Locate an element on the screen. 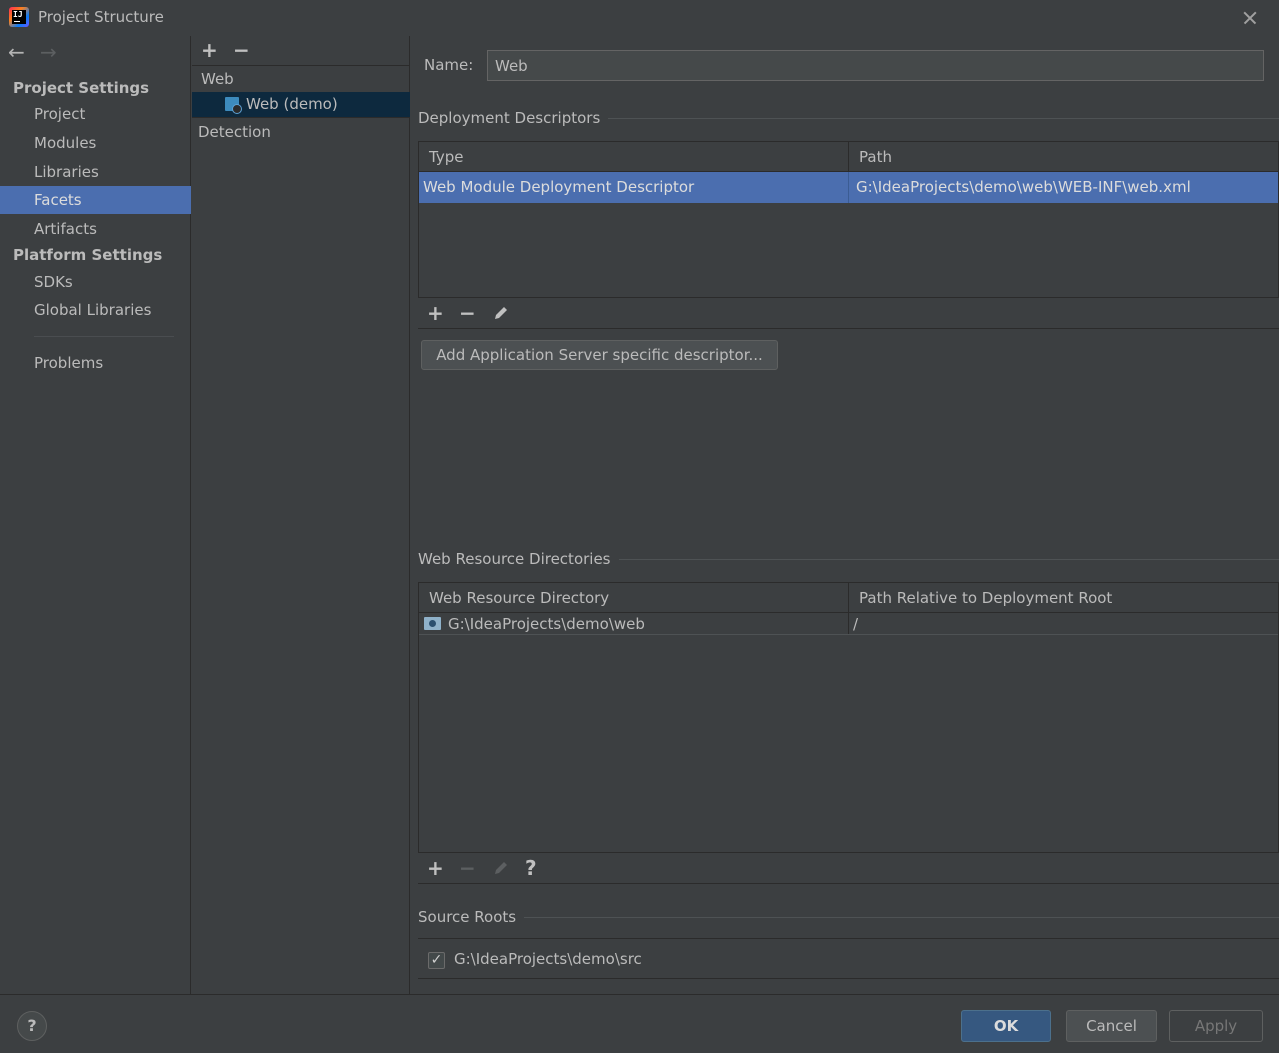 This screenshot has width=1279, height=1053. deployment-descriptors-title: Deployment Descriptors is located at coordinates (513, 118).